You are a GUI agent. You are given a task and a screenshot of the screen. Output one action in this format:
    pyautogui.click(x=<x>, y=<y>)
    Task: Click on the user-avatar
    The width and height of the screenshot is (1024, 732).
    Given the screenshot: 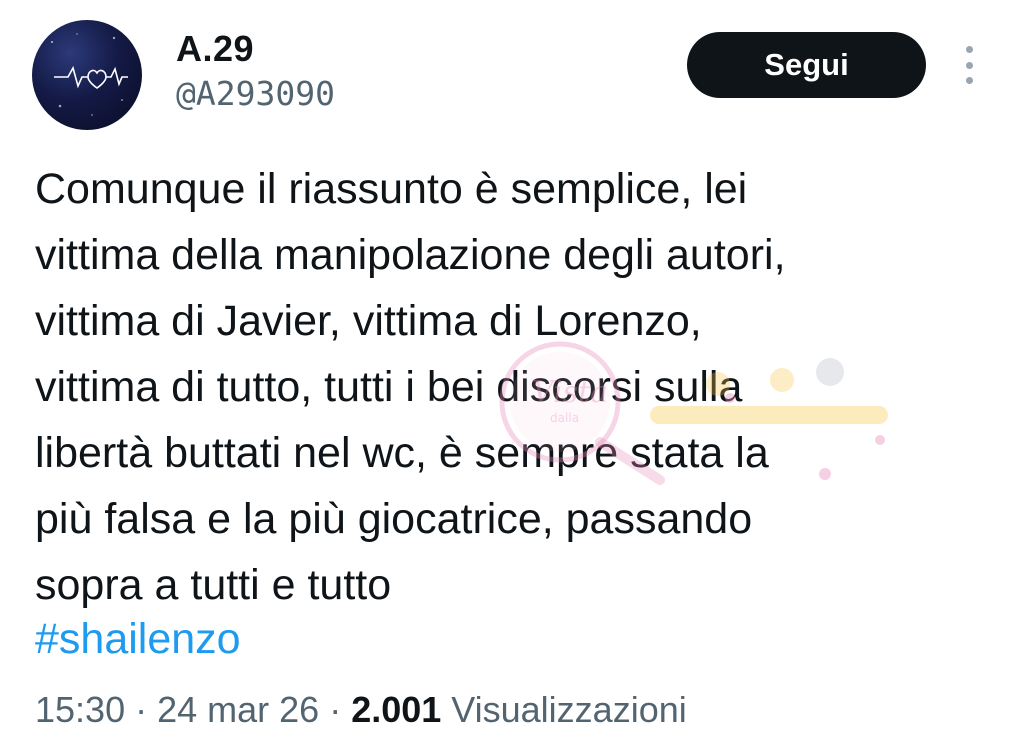 What is the action you would take?
    pyautogui.click(x=87, y=75)
    